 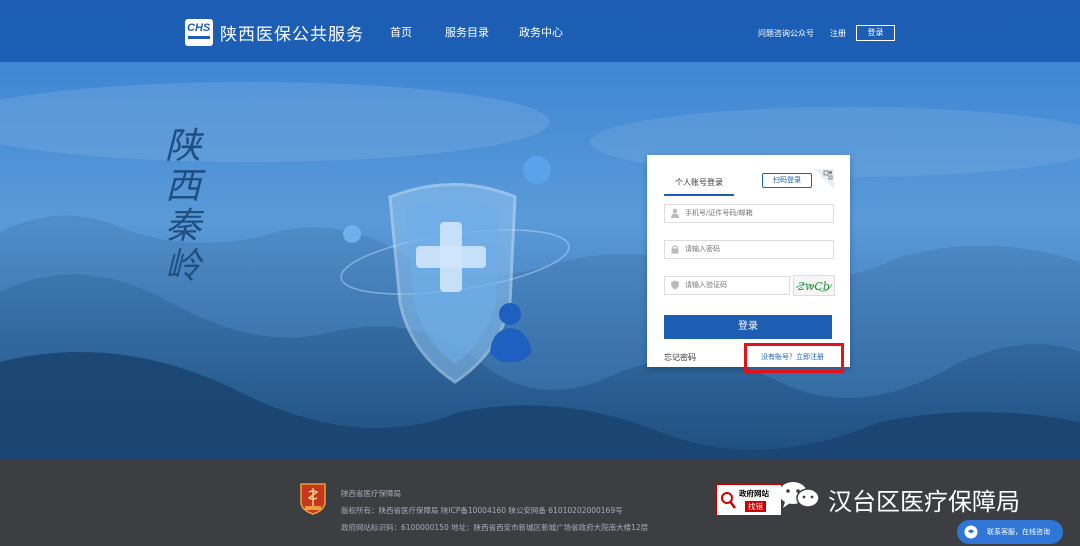 What do you see at coordinates (799, 495) in the screenshot?
I see `wechat-icon` at bounding box center [799, 495].